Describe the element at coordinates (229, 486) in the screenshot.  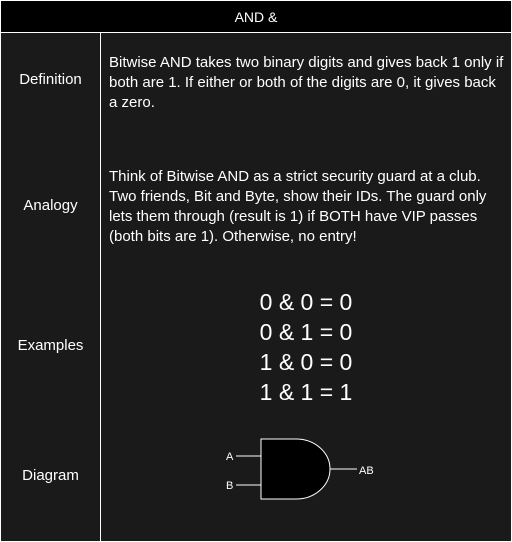
I see `input-b-label: B` at that location.